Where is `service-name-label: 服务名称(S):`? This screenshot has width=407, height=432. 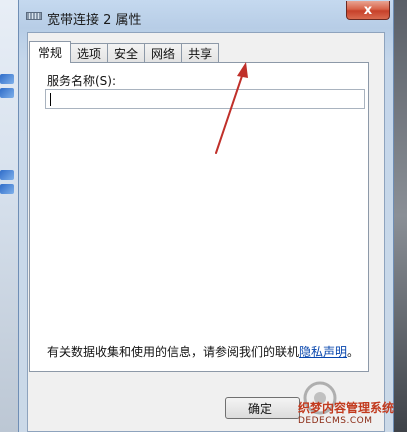 service-name-label: 服务名称(S): is located at coordinates (82, 81).